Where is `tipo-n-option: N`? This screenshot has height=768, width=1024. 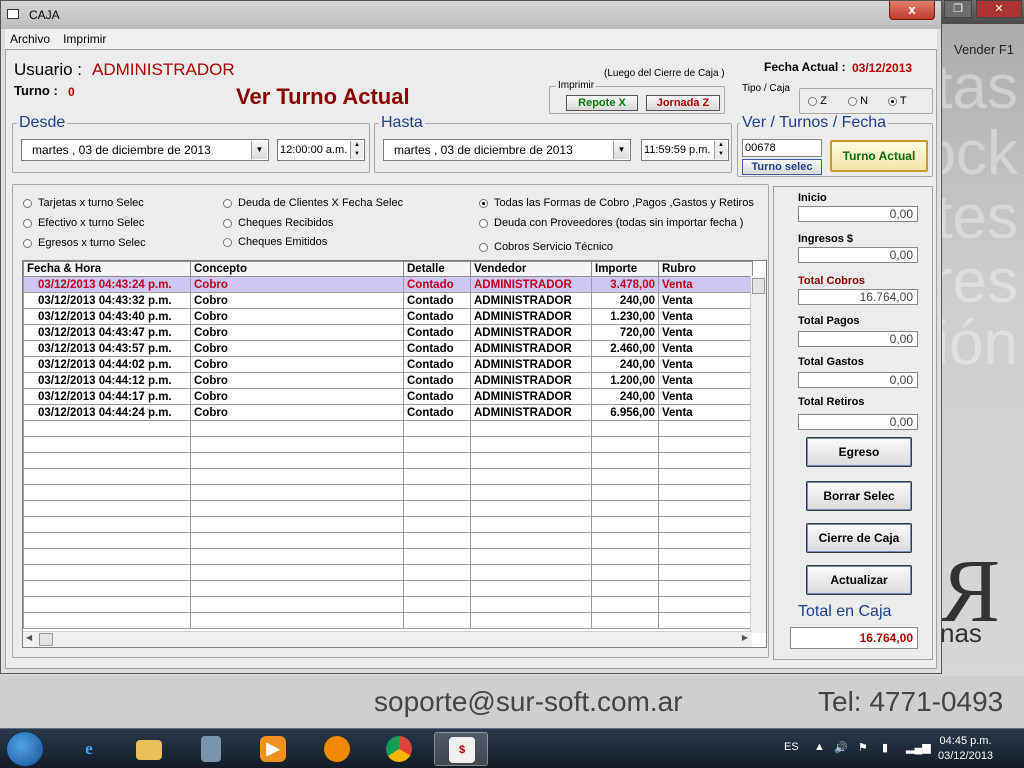
tipo-n-option: N is located at coordinates (858, 101).